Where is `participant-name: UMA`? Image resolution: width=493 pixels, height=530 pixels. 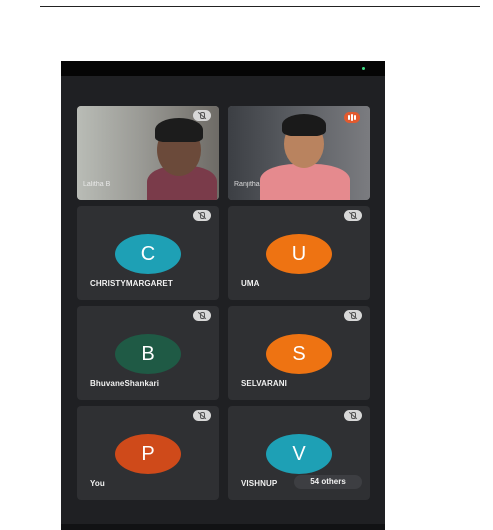
participant-name: UMA is located at coordinates (250, 283).